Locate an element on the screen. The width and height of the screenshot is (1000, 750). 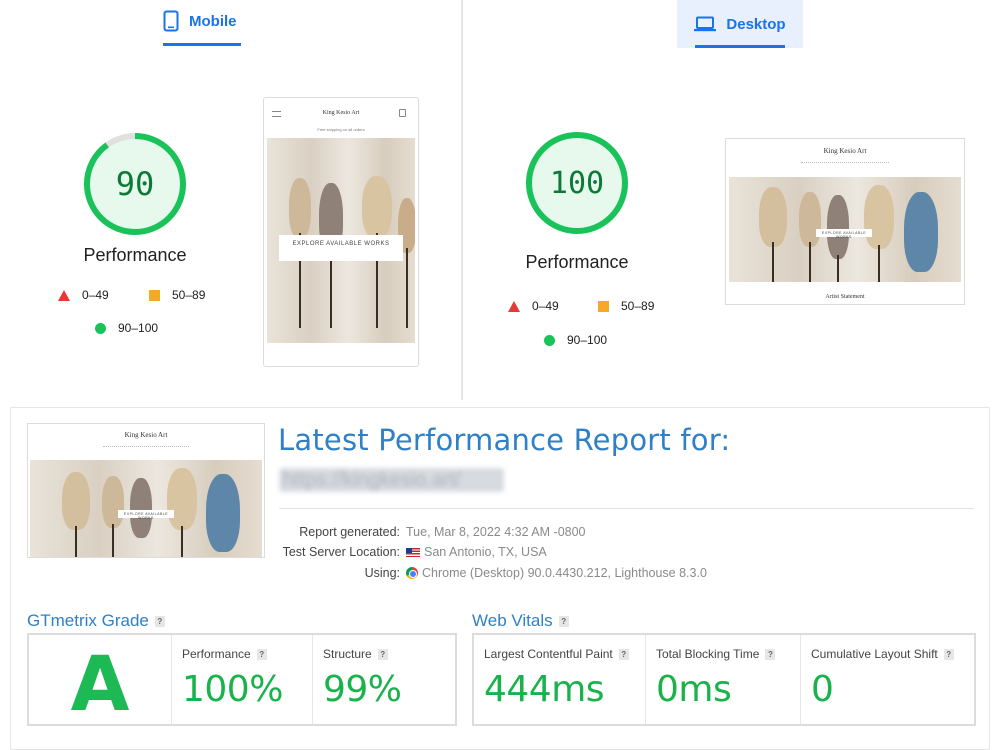
tbt-cell: Total Blocking Time ? 0ms is located at coordinates (723, 679).